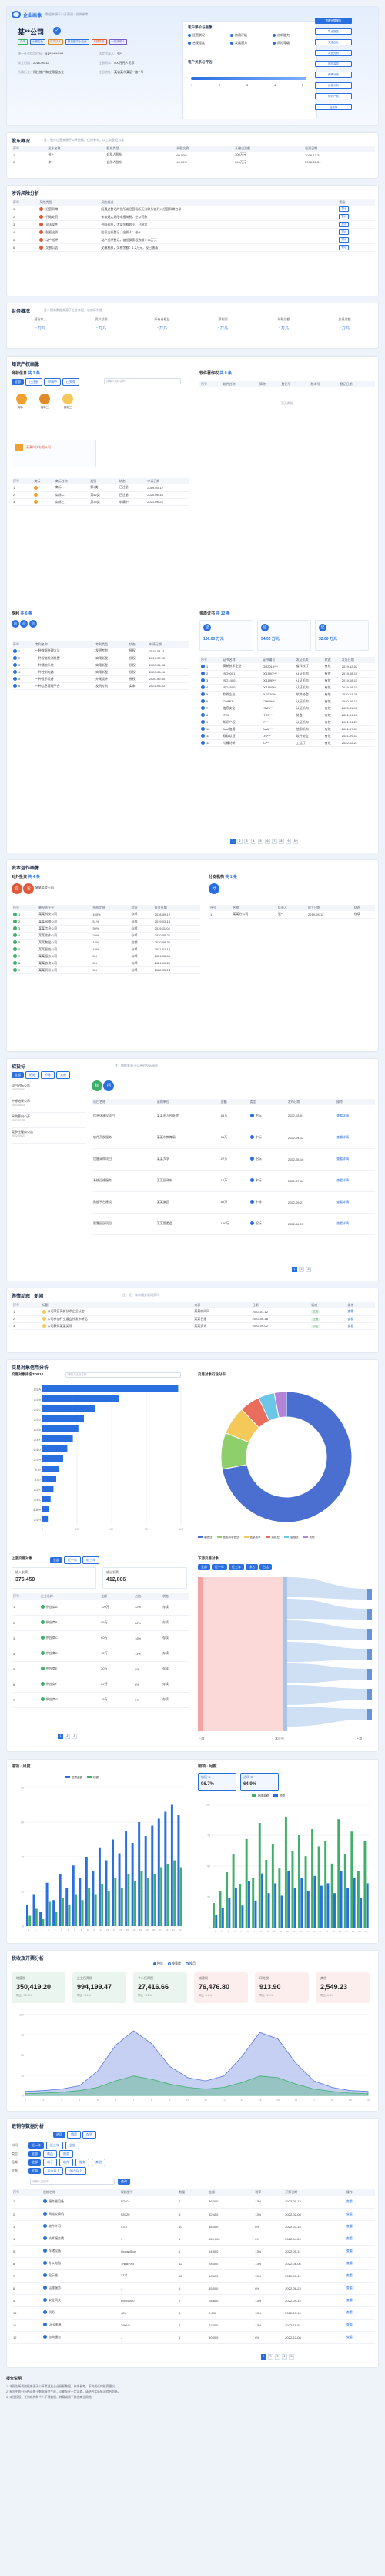 The height and width of the screenshot is (2576, 385). I want to click on tax-metric: 其他 2,549.23 同比 -0.4%, so click(343, 1987).